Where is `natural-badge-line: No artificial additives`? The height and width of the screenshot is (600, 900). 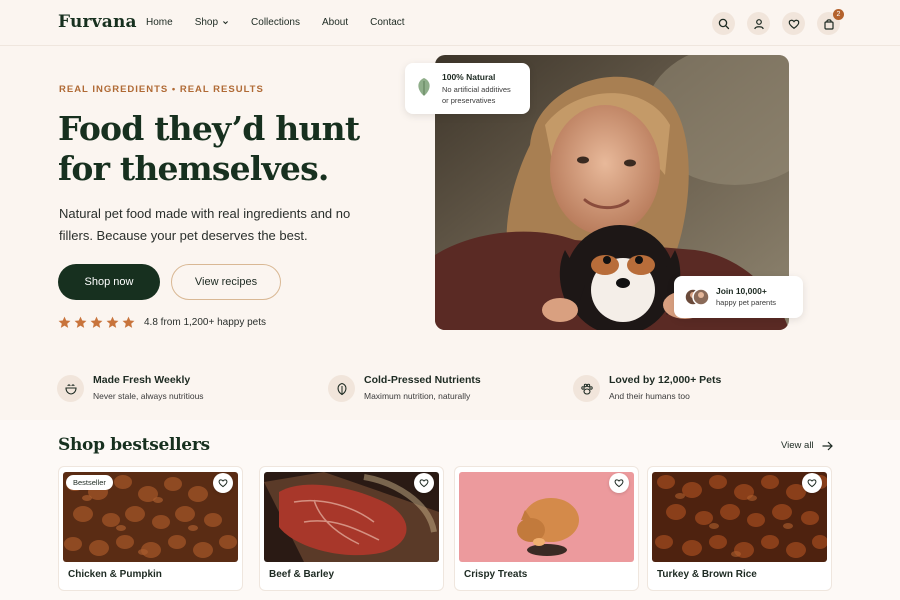
natural-badge-line: No artificial additives is located at coordinates (476, 89).